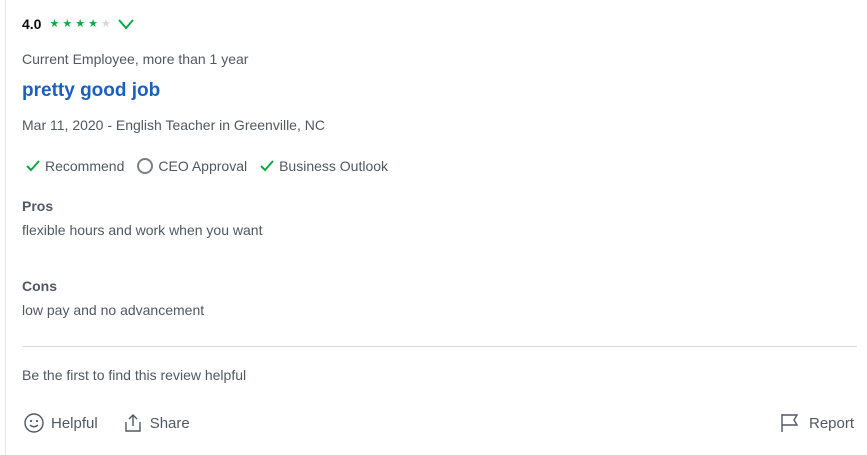 The height and width of the screenshot is (455, 867). I want to click on share-label: Share, so click(169, 423).